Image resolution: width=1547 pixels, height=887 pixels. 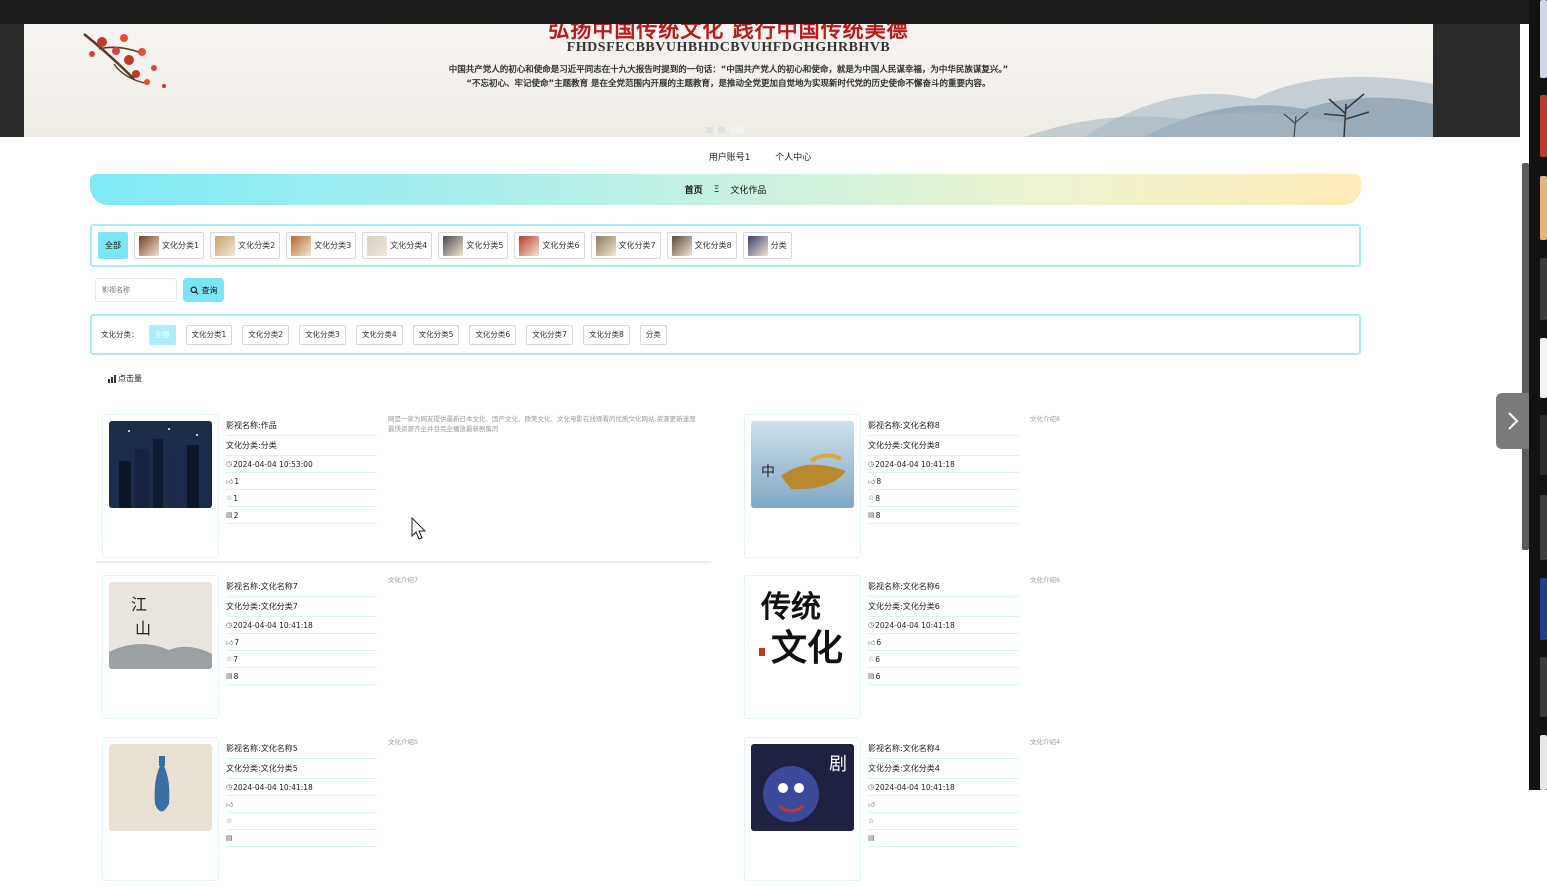 What do you see at coordinates (716, 189) in the screenshot?
I see `breadcrumb-separator: Ξ` at bounding box center [716, 189].